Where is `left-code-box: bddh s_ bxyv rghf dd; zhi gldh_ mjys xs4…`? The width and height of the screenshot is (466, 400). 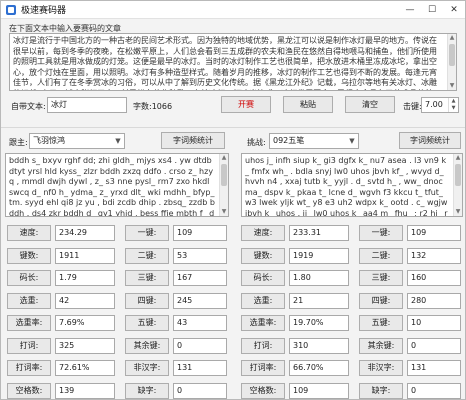 left-code-box: bddh s_ bxyv rghf dd; zhi gldh_ mjys xs4… is located at coordinates (117, 185).